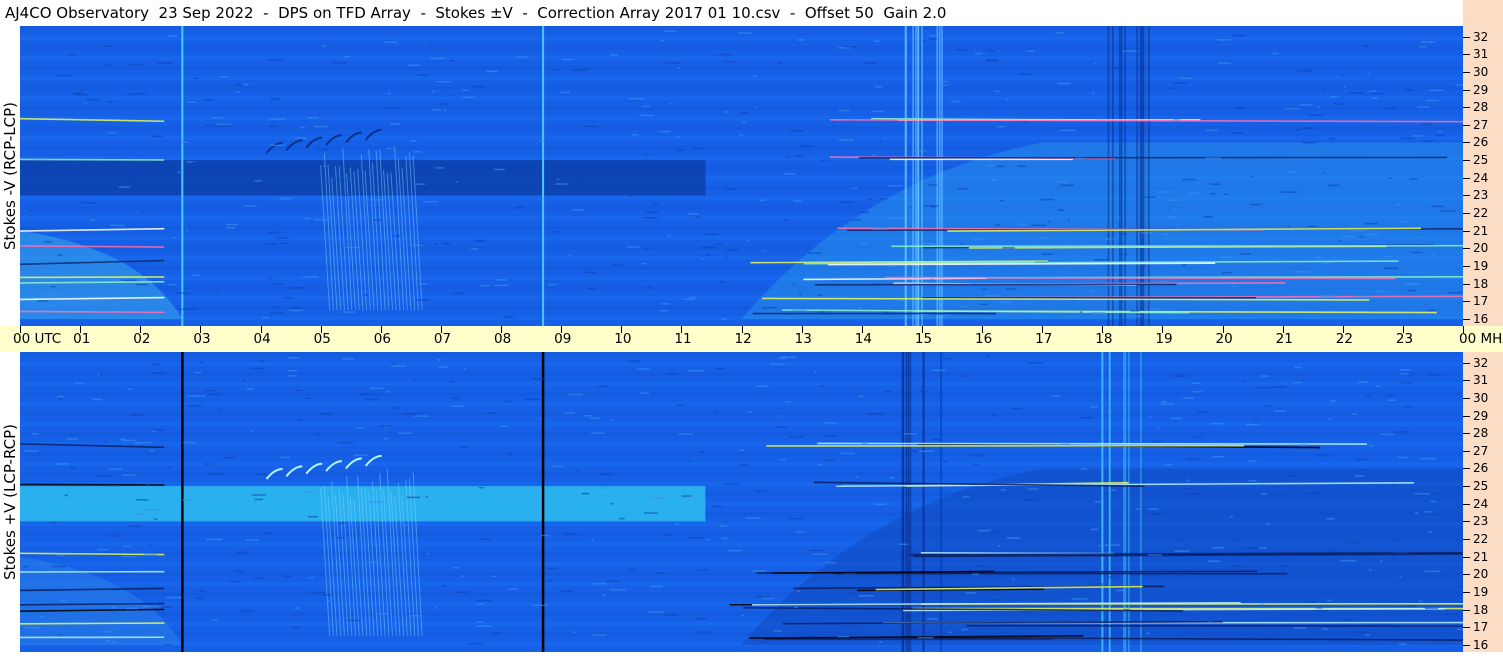 The height and width of the screenshot is (672, 1503). I want to click on freq-tick-label: 30, so click(1481, 71).